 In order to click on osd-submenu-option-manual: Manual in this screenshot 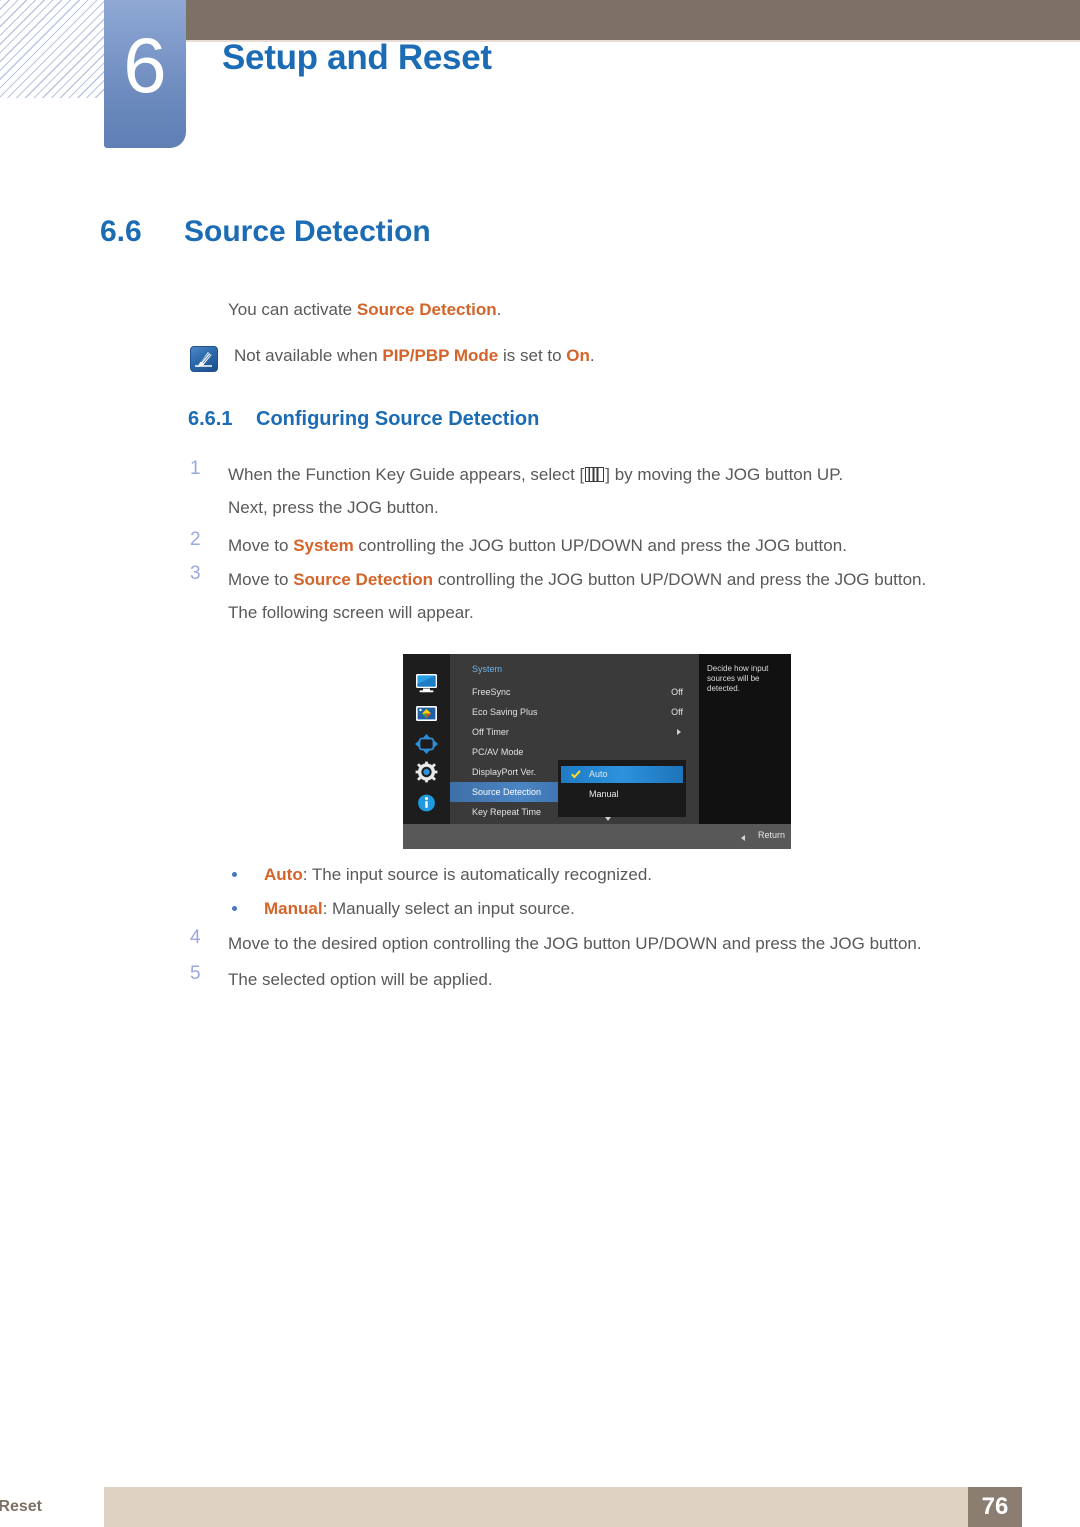, I will do `click(622, 794)`.